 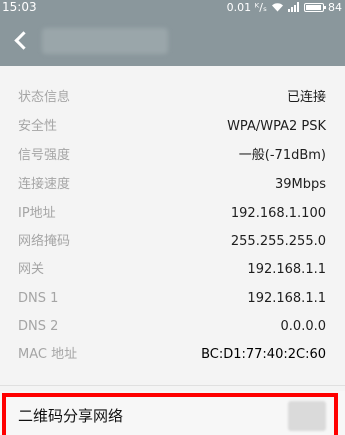 I want to click on battery-fill, so click(x=314, y=7).